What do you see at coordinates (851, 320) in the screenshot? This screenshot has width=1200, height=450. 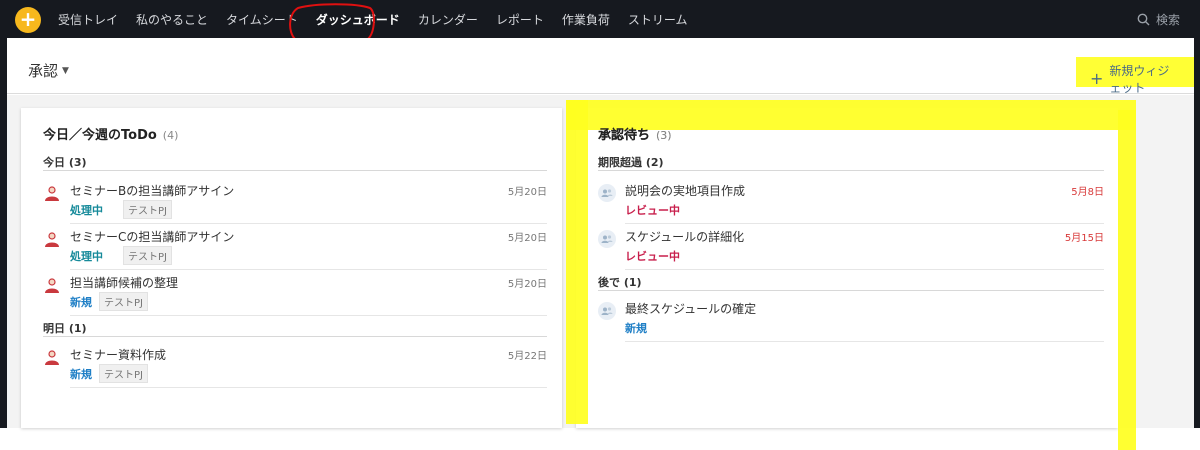 I see `task-item: 最終スケジュールの確定 新規` at bounding box center [851, 320].